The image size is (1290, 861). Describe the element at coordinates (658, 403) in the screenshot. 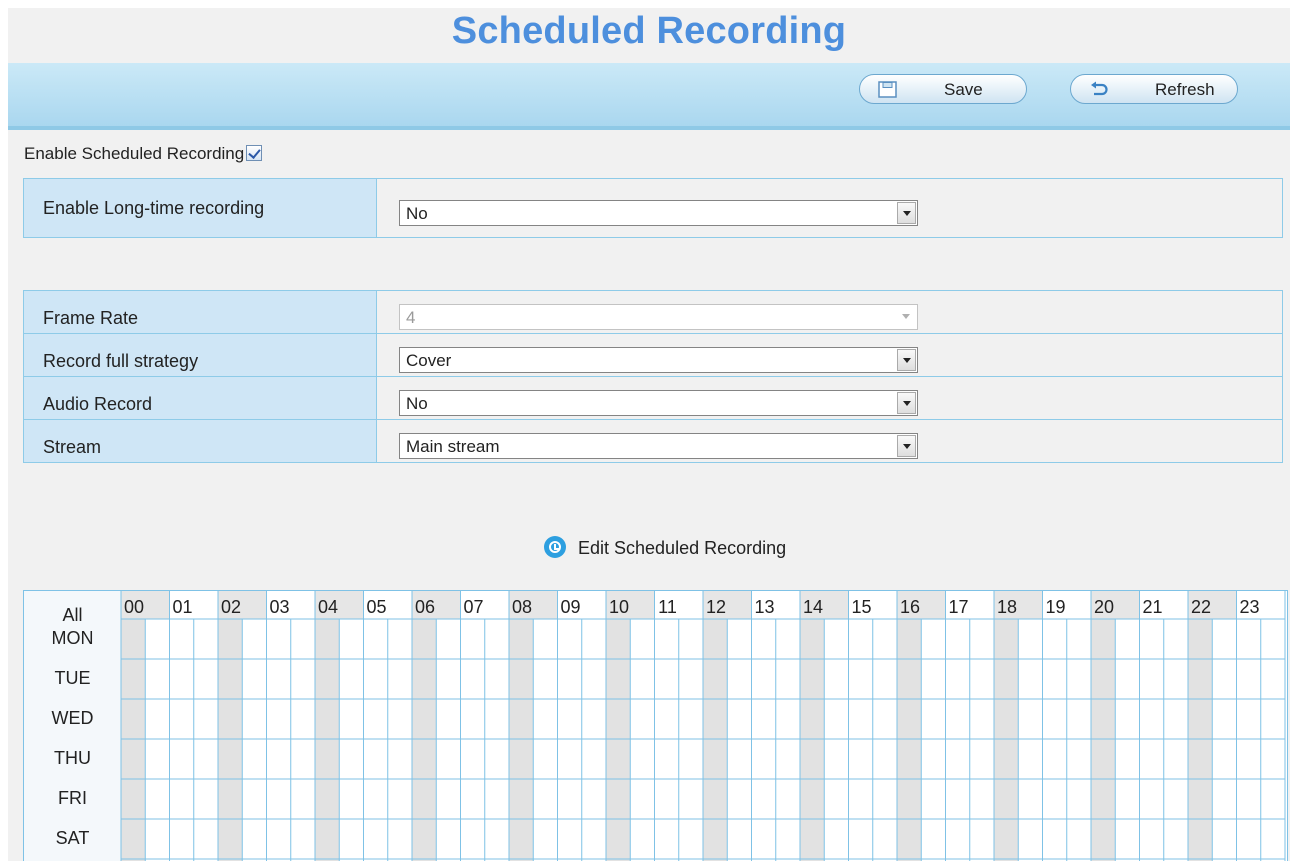

I see `audio-select: No` at that location.